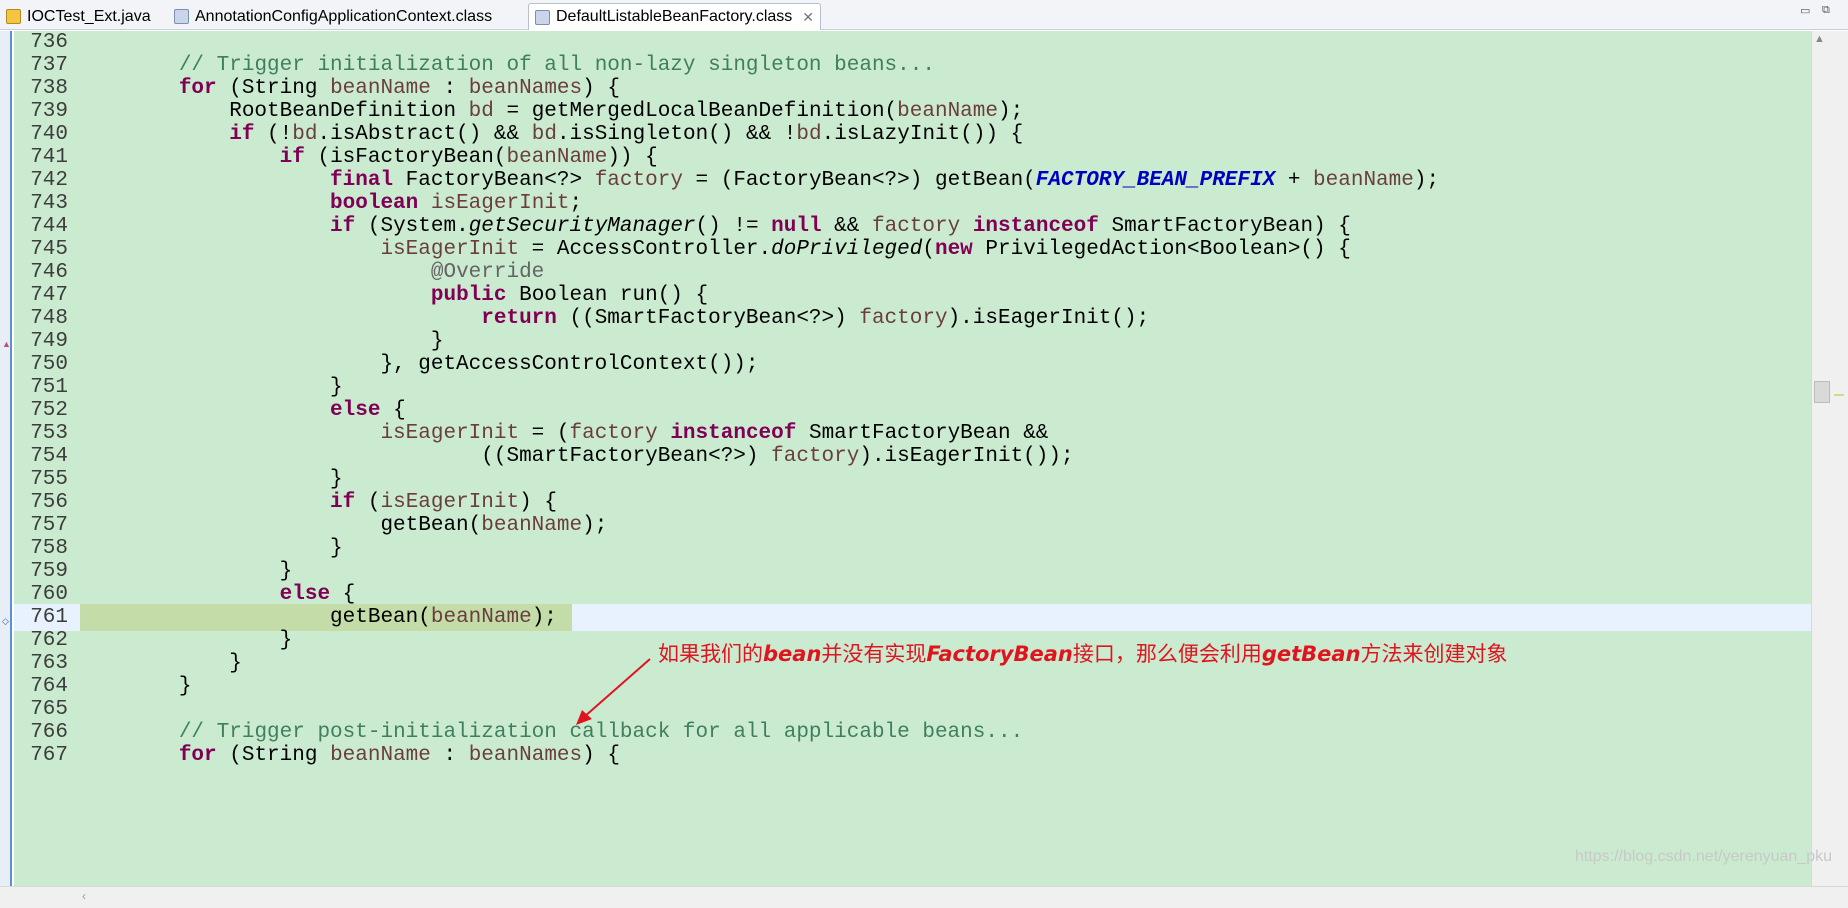 This screenshot has height=908, width=1848. What do you see at coordinates (808, 17) in the screenshot?
I see `close-tab-icon: ✕` at bounding box center [808, 17].